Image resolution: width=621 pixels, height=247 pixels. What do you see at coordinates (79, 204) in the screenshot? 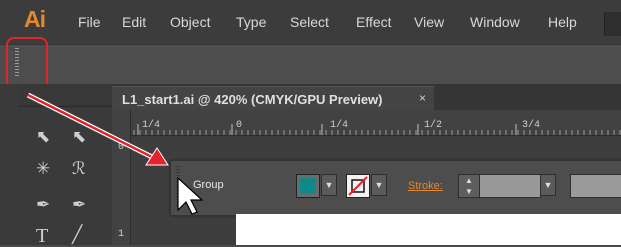
I see `curvature-tool-icon: ✒` at bounding box center [79, 204].